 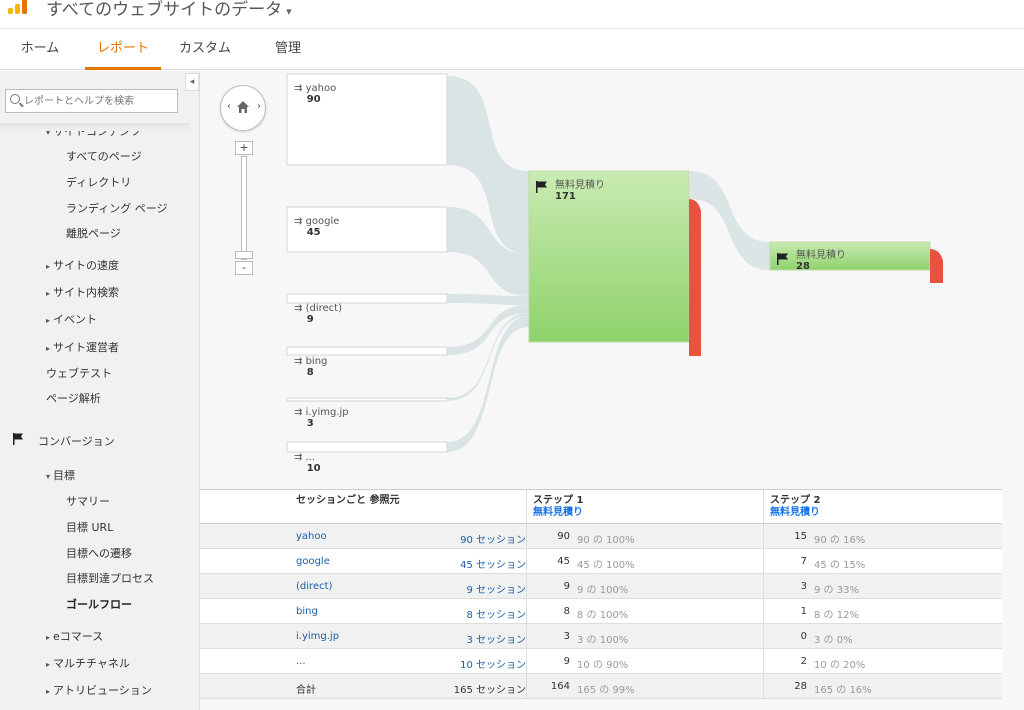 What do you see at coordinates (493, 538) in the screenshot?
I see `row-sessions-link: 90 セッション` at bounding box center [493, 538].